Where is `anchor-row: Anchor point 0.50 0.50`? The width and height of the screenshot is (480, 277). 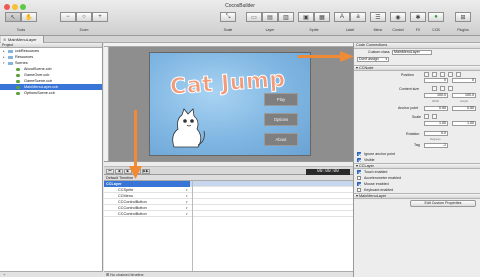
anchor-row: Anchor point 0.50 0.50 is located at coordinates (417, 109).